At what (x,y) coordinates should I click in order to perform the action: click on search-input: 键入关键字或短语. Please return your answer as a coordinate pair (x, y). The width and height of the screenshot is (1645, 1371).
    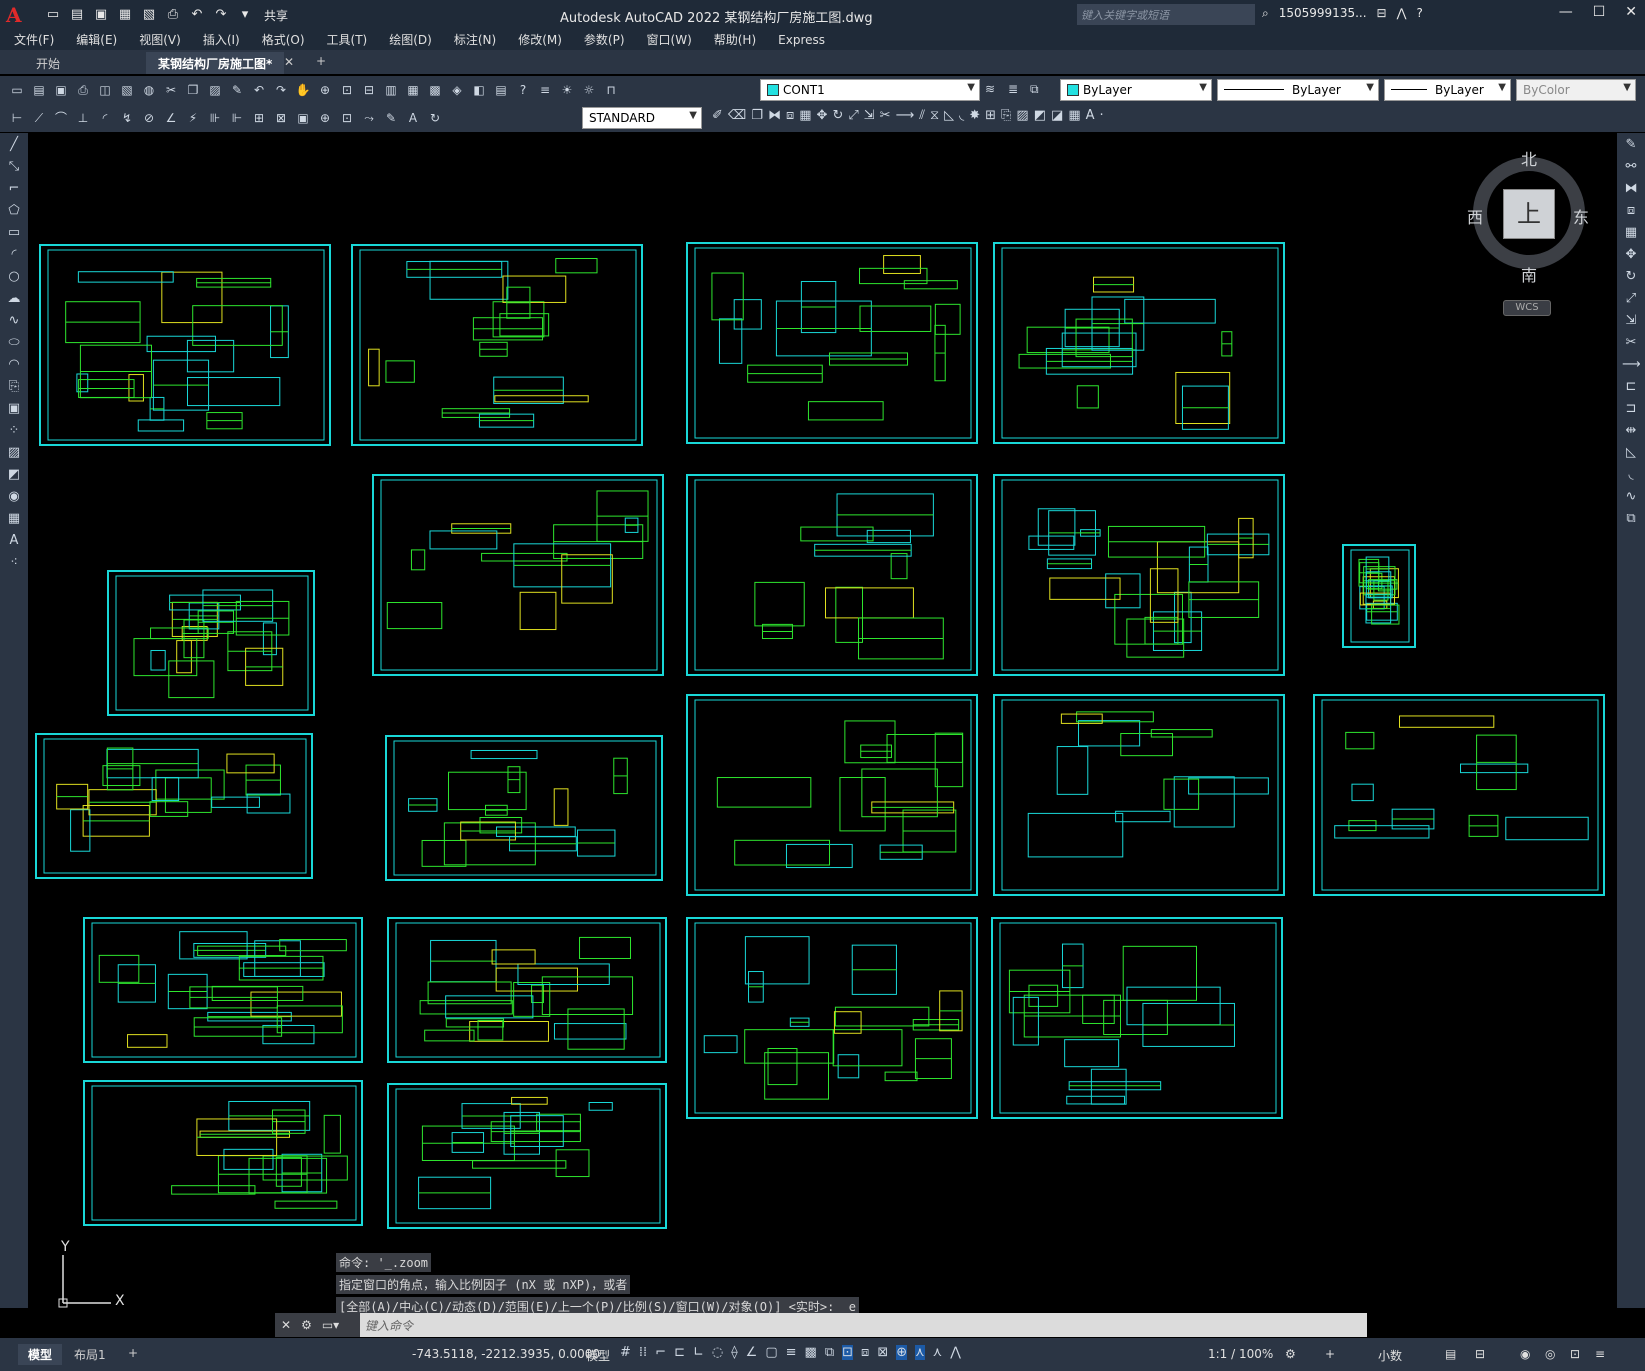
    Looking at the image, I should click on (1166, 14).